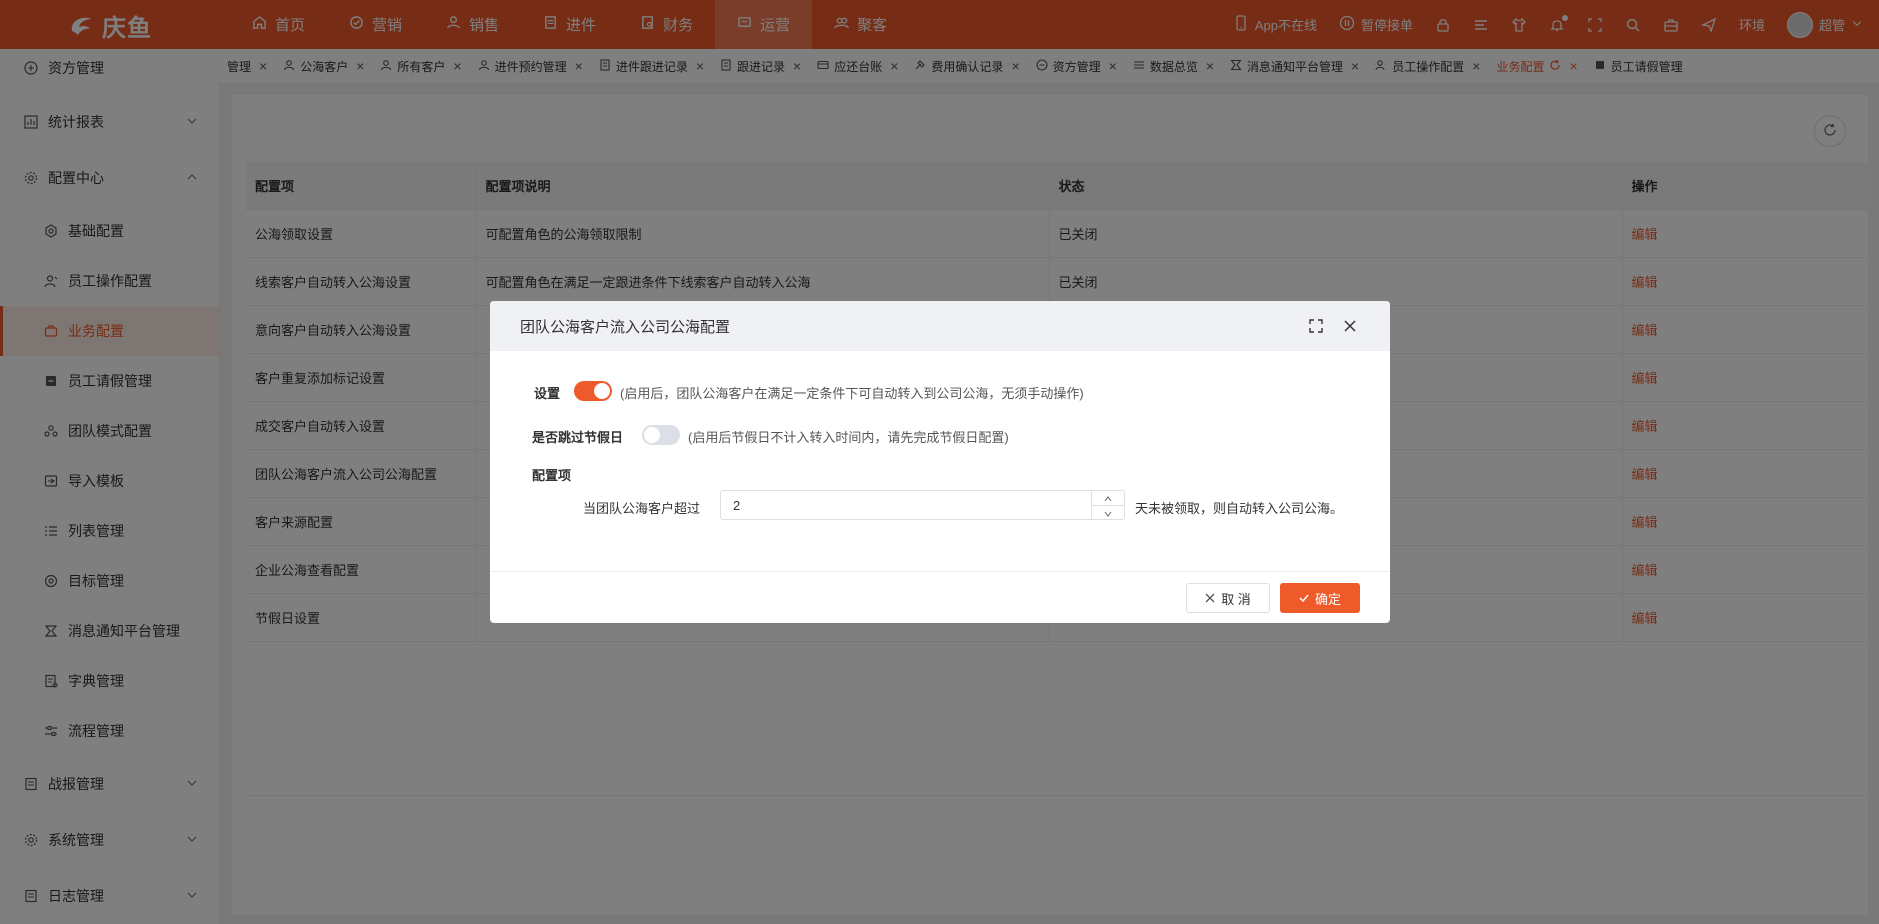  Describe the element at coordinates (578, 437) in the screenshot. I see `skip-holiday-label: 是否跳过节假日` at that location.